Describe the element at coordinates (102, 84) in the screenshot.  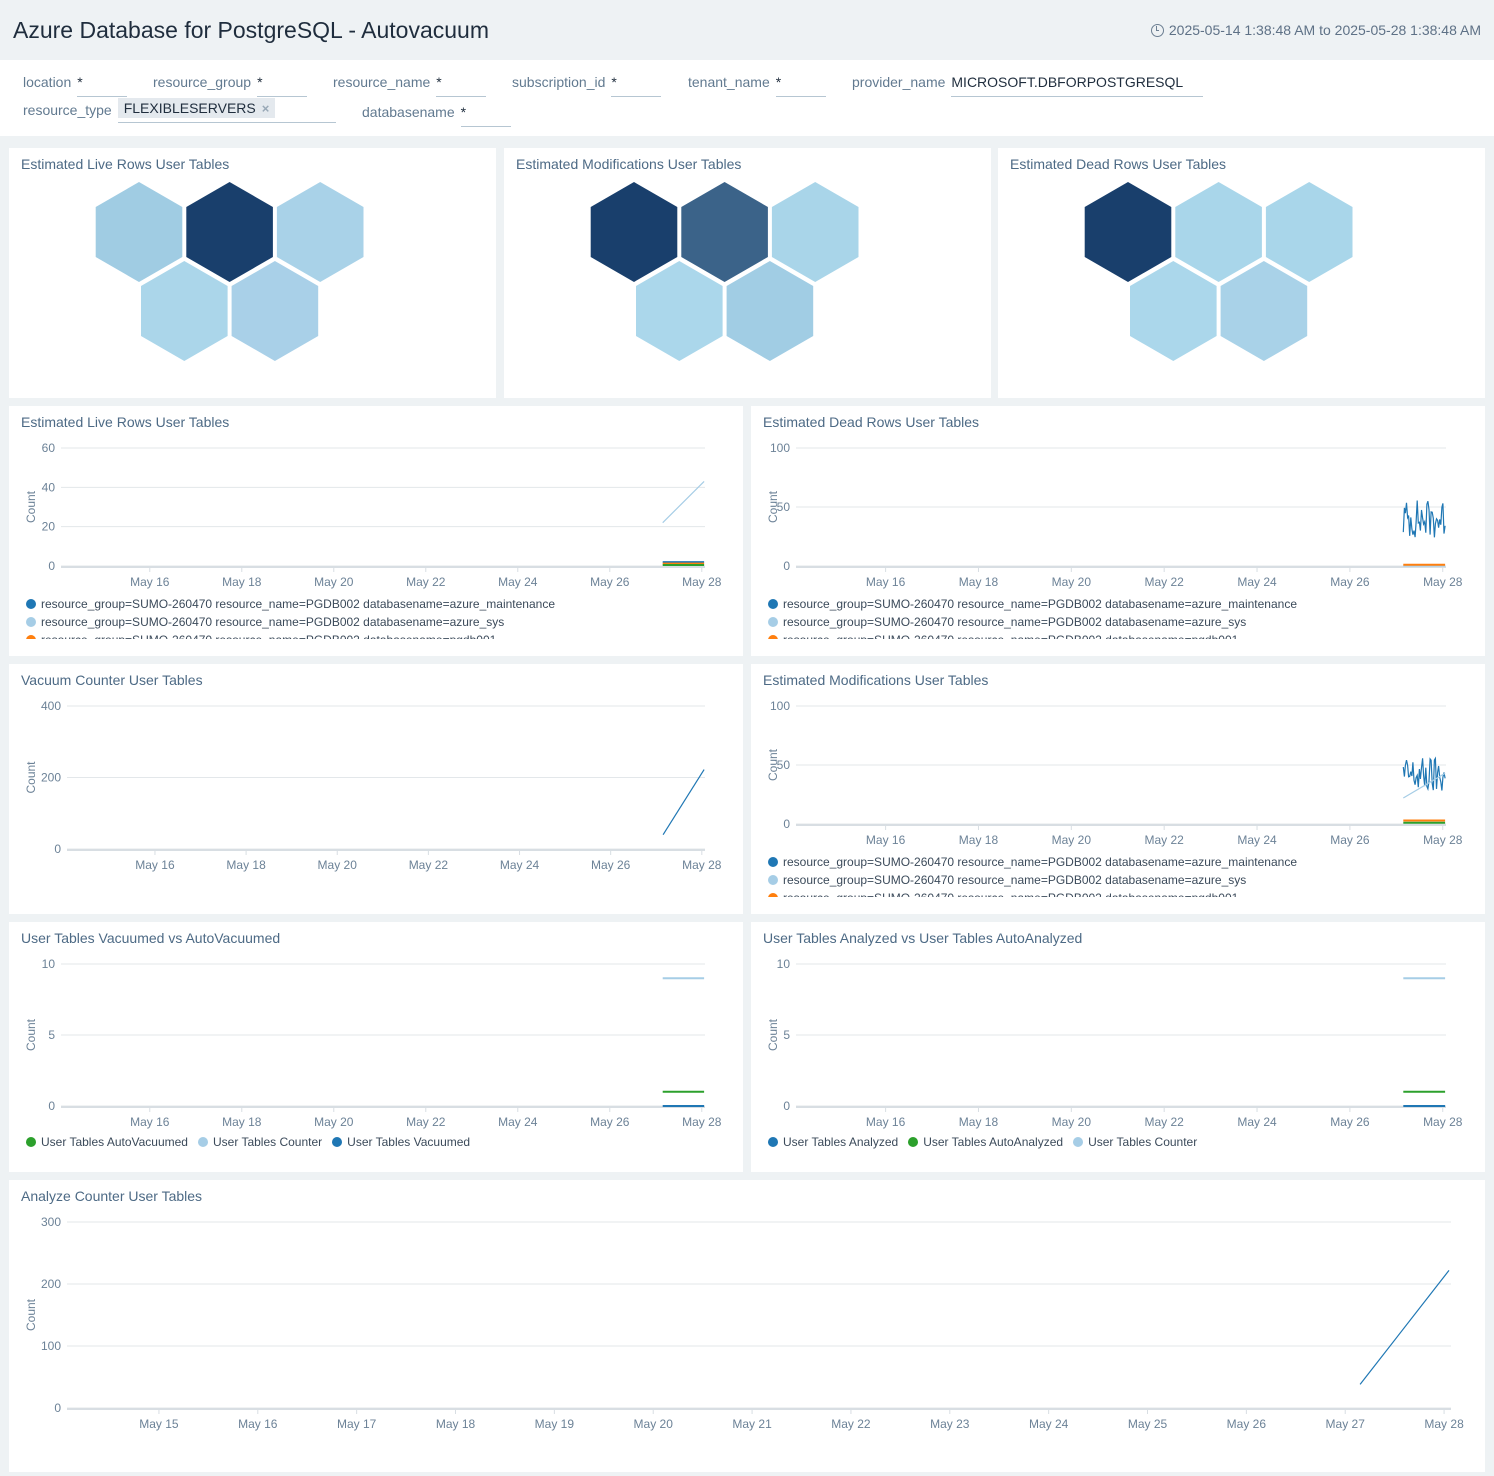
I see `filter-location-input: *` at that location.